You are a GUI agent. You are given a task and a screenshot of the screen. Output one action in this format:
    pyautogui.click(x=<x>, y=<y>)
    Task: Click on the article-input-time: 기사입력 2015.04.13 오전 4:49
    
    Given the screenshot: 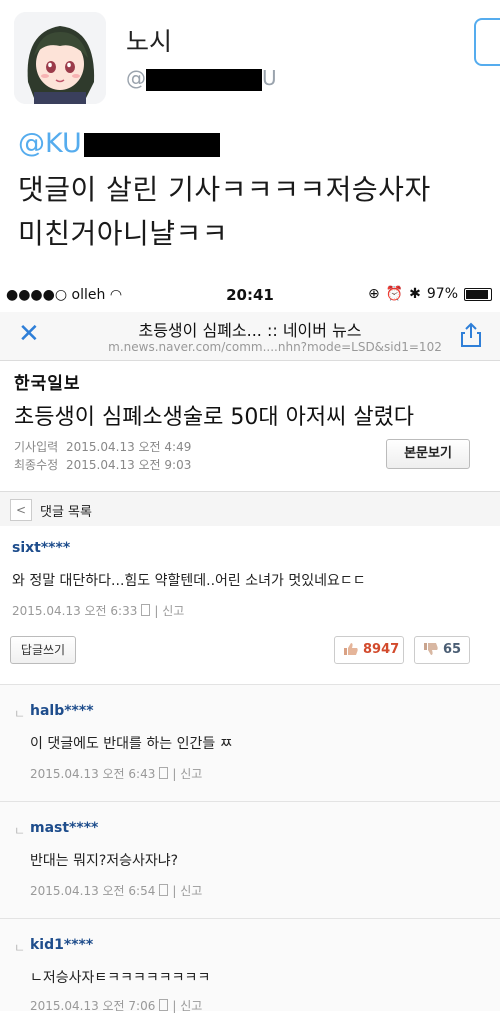 What is the action you would take?
    pyautogui.click(x=102, y=446)
    